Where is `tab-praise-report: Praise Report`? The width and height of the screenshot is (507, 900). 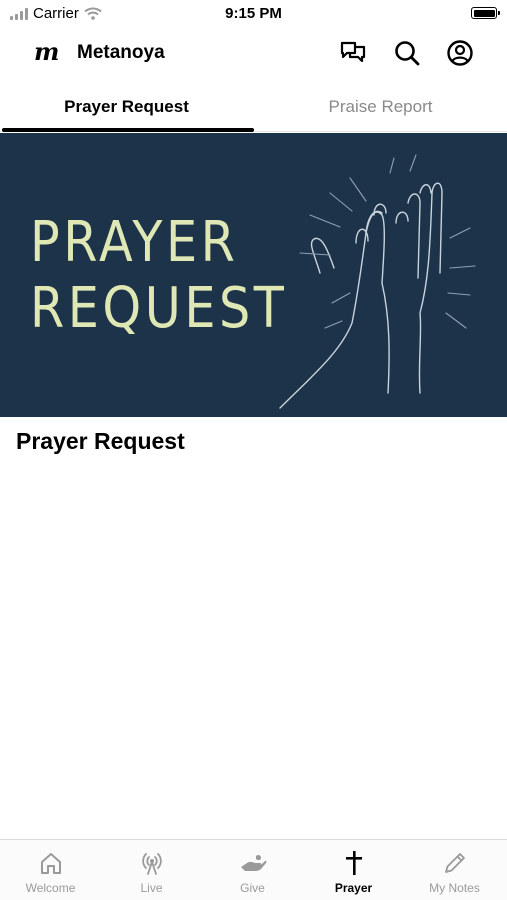
tab-praise-report: Praise Report is located at coordinates (380, 107).